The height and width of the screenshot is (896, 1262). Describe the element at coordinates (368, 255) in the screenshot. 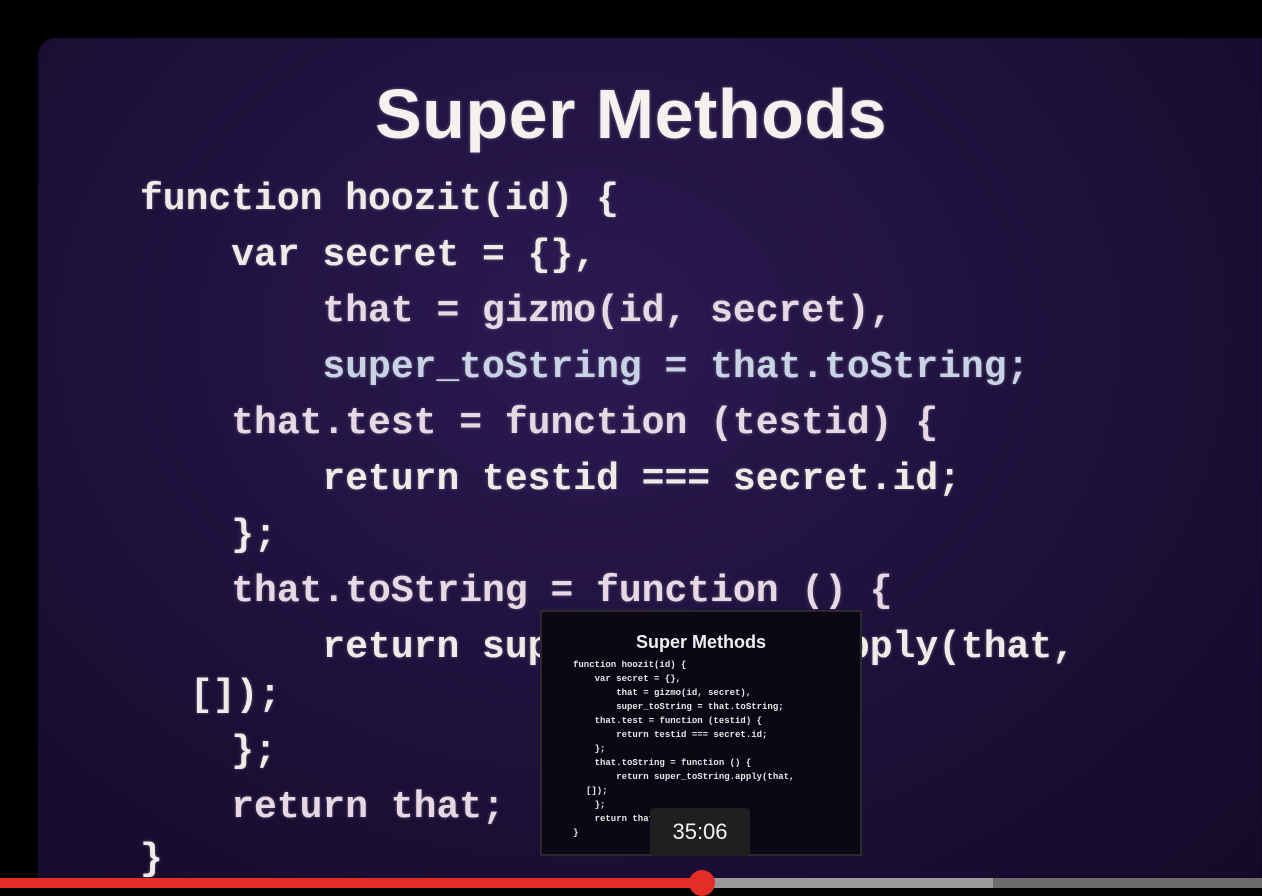

I see `code-line: var secret = {},` at that location.